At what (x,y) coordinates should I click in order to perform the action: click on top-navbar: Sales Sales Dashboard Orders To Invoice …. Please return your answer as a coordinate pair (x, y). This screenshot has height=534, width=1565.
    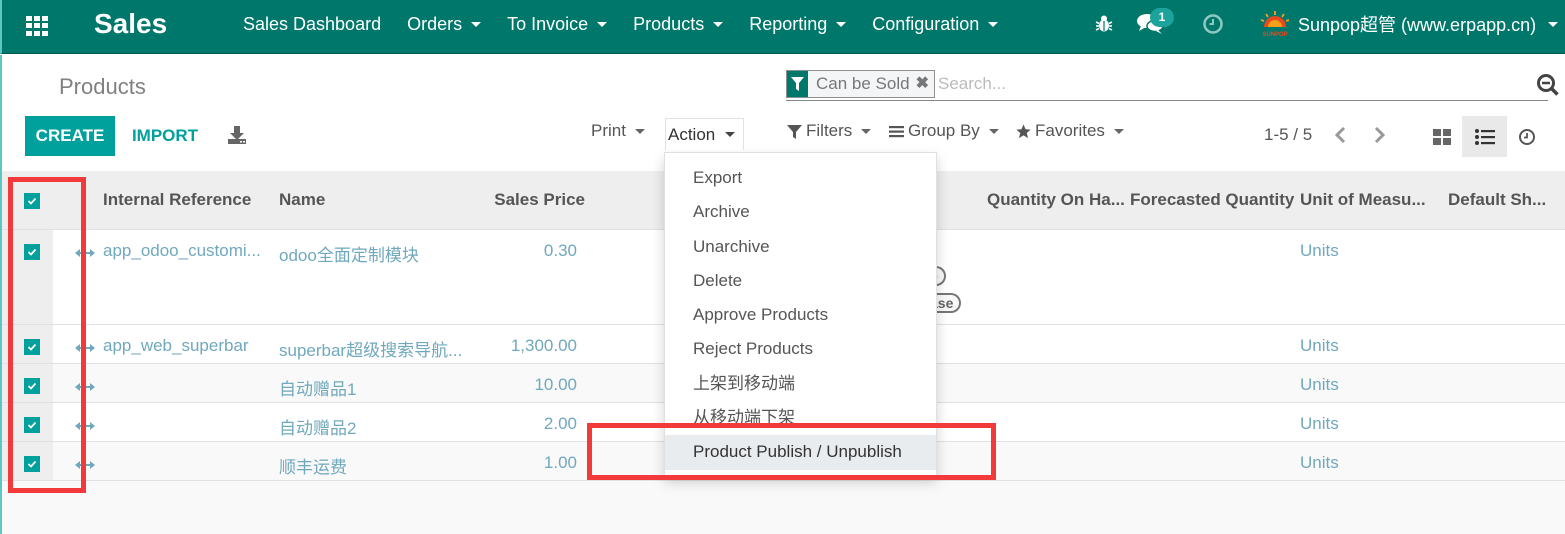
    Looking at the image, I should click on (782, 27).